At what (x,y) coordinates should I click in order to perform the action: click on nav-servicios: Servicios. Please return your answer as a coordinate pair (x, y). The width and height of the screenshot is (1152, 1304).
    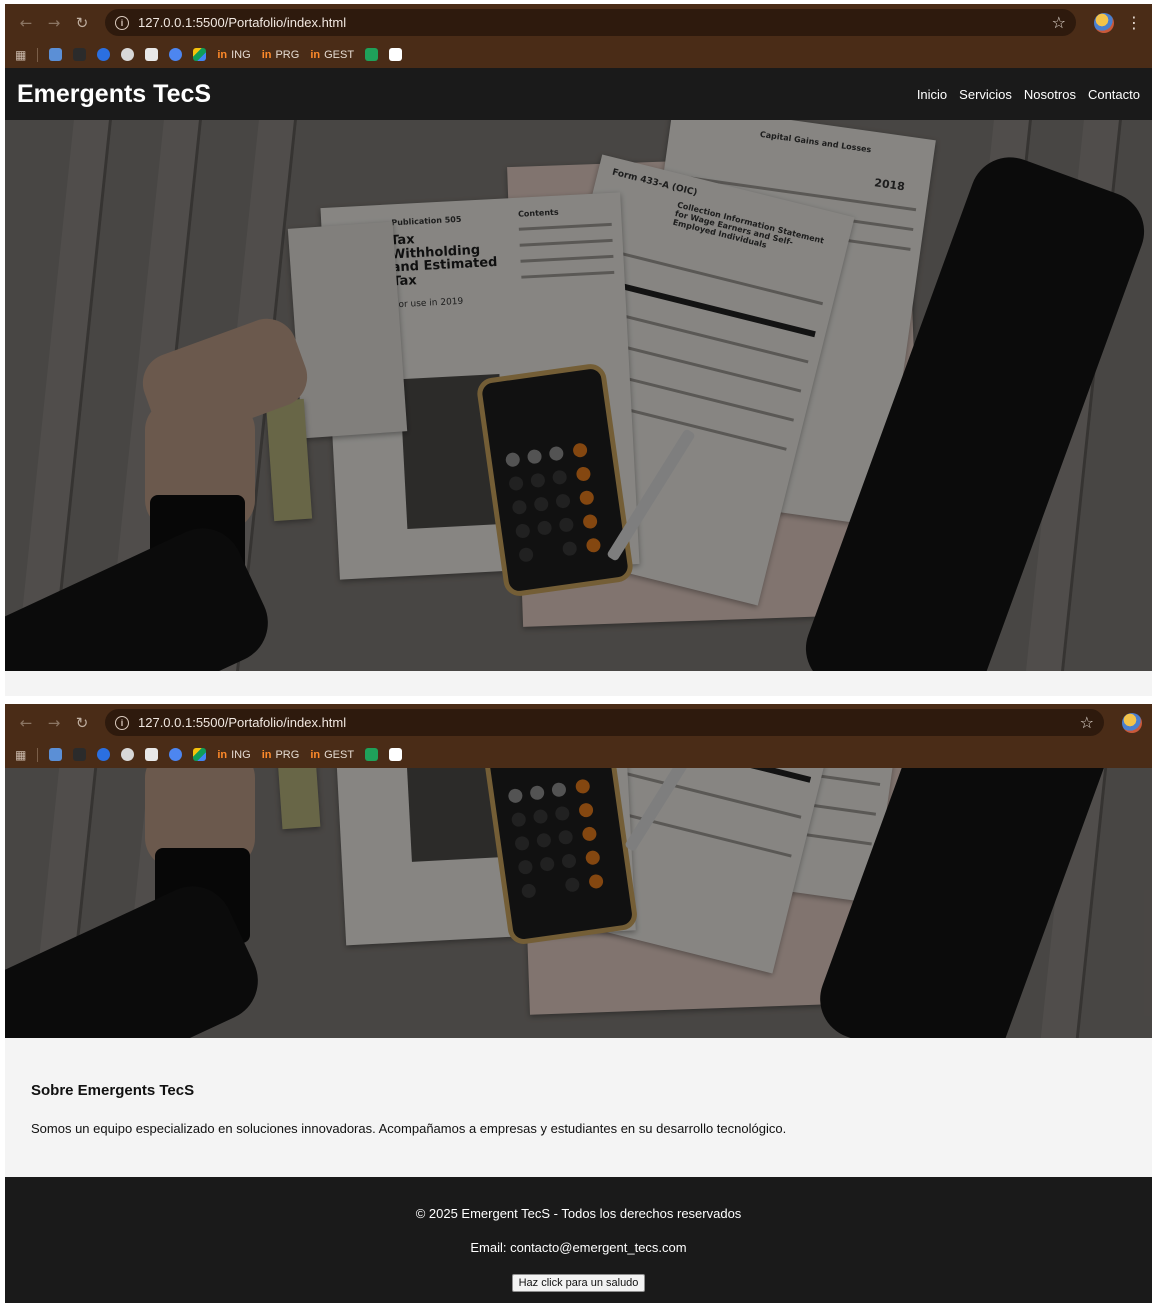
    Looking at the image, I should click on (985, 94).